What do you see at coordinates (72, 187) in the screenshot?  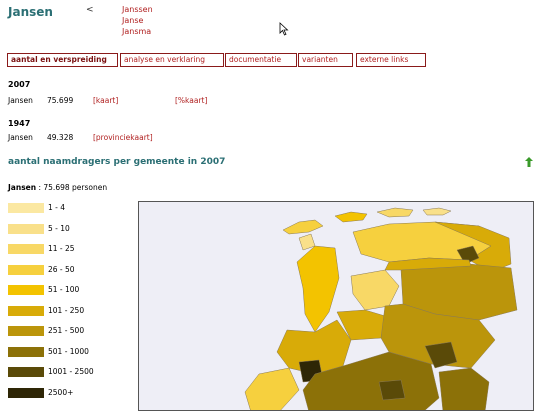 I see `summary-count: : 75.698 personen` at bounding box center [72, 187].